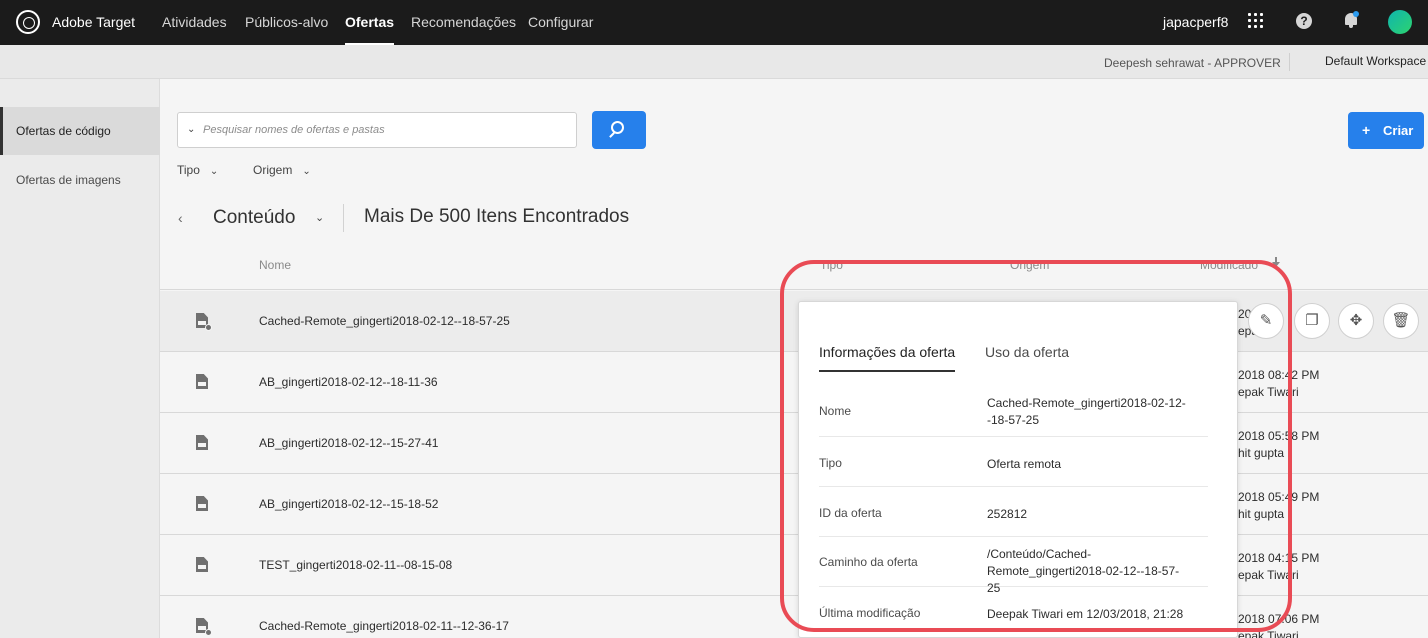  I want to click on info-value: Deepak Tiwari em 12/03/2018, 21:28, so click(1085, 614).